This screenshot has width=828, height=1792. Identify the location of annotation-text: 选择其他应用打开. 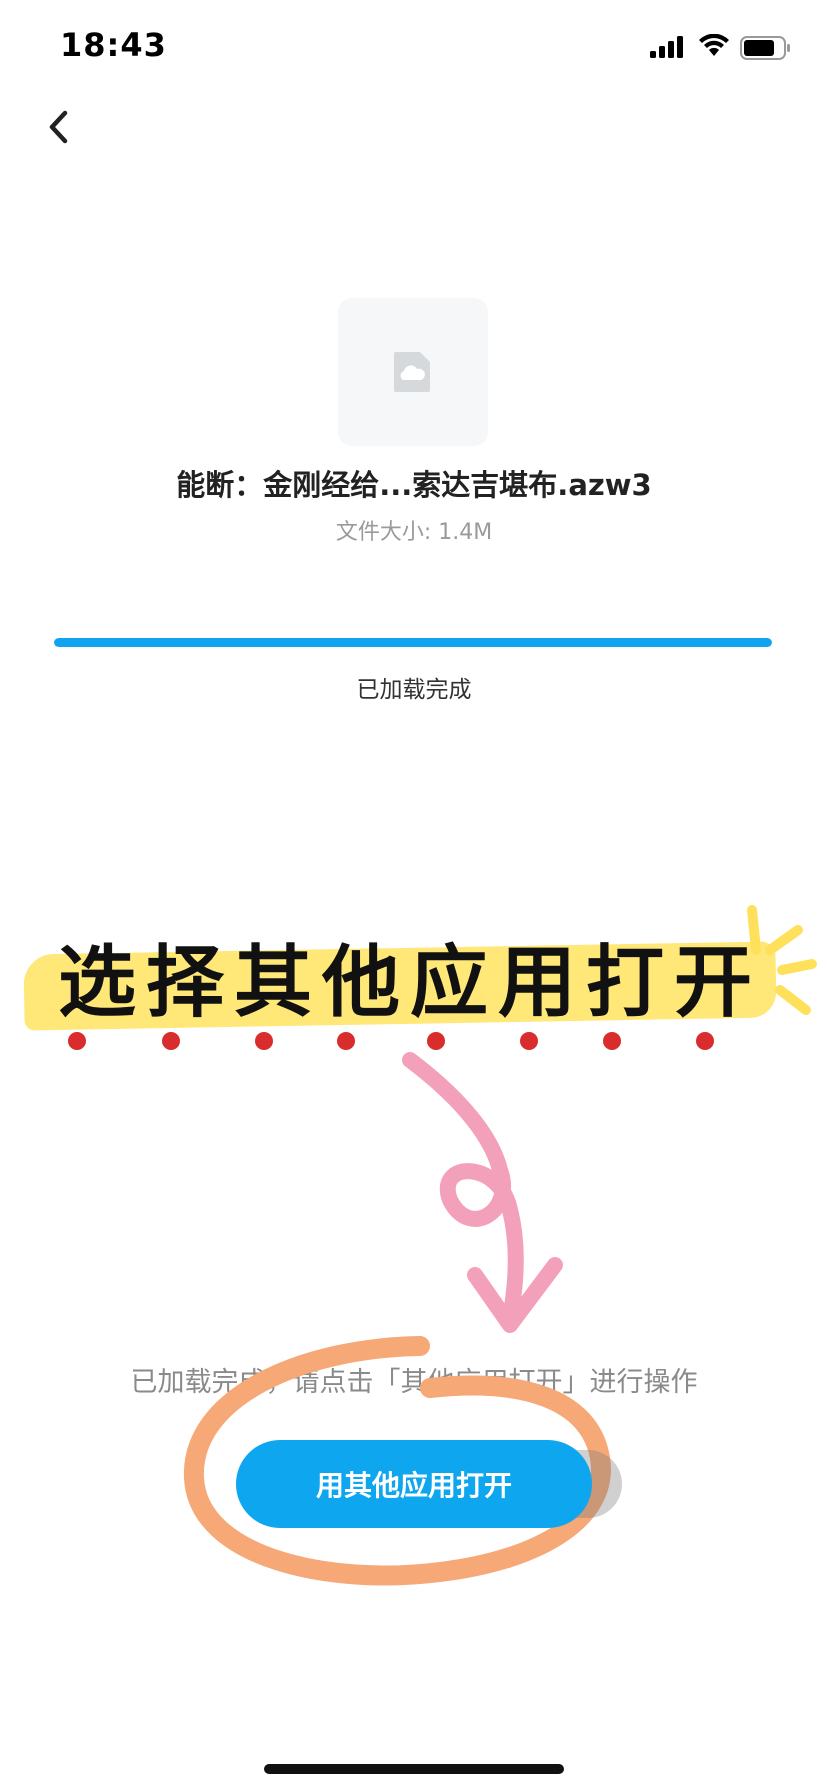
(409, 983).